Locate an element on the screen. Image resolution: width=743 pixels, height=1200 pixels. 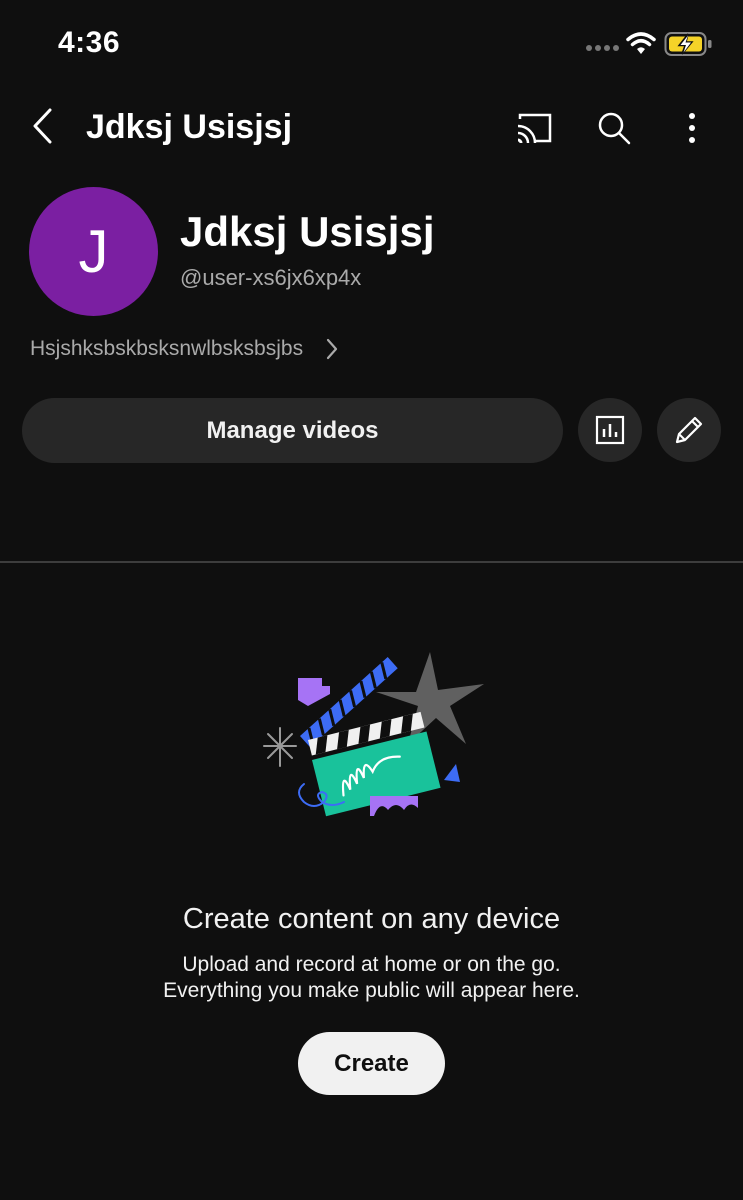
cast-icon is located at coordinates (534, 128).